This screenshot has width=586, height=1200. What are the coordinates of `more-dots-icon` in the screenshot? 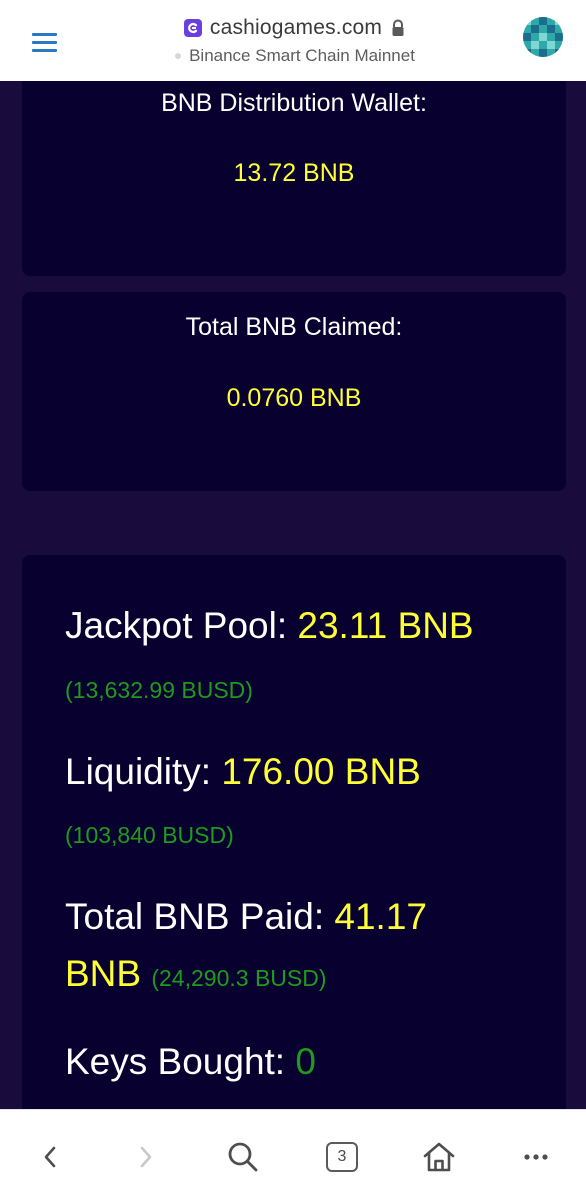 It's located at (536, 1157).